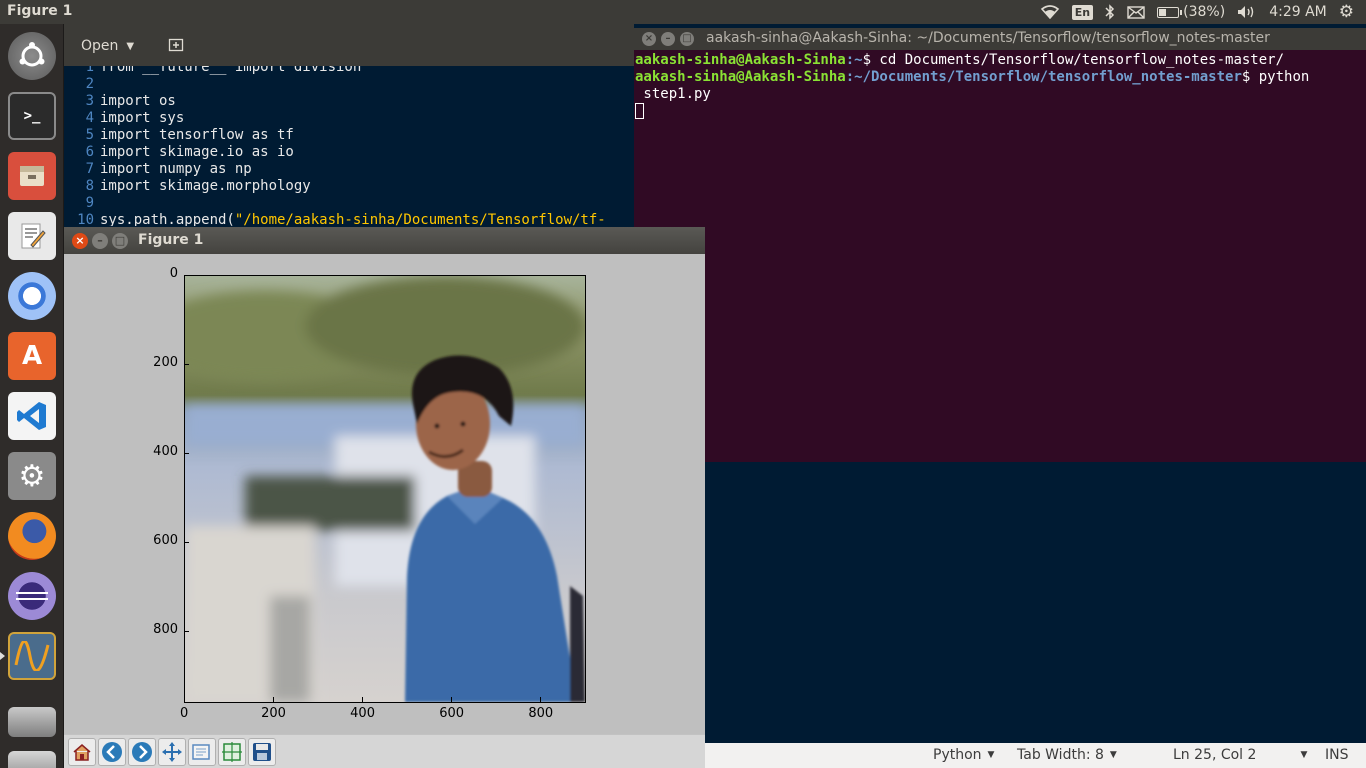 This screenshot has height=768, width=1366. Describe the element at coordinates (673, 94) in the screenshot. I see `command-text: step1.py` at that location.